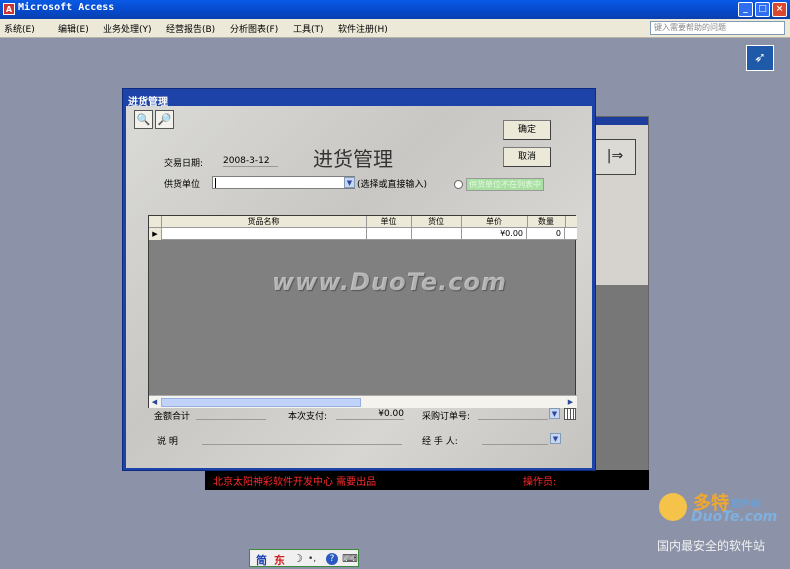  I want to click on menu-tools: 工具(T), so click(308, 28).